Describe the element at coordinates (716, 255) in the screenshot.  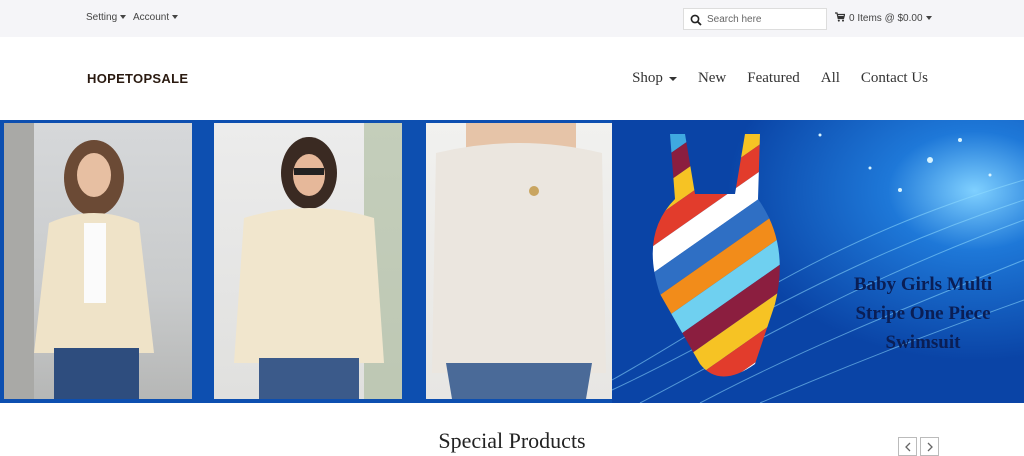
I see `swimsuit-image` at that location.